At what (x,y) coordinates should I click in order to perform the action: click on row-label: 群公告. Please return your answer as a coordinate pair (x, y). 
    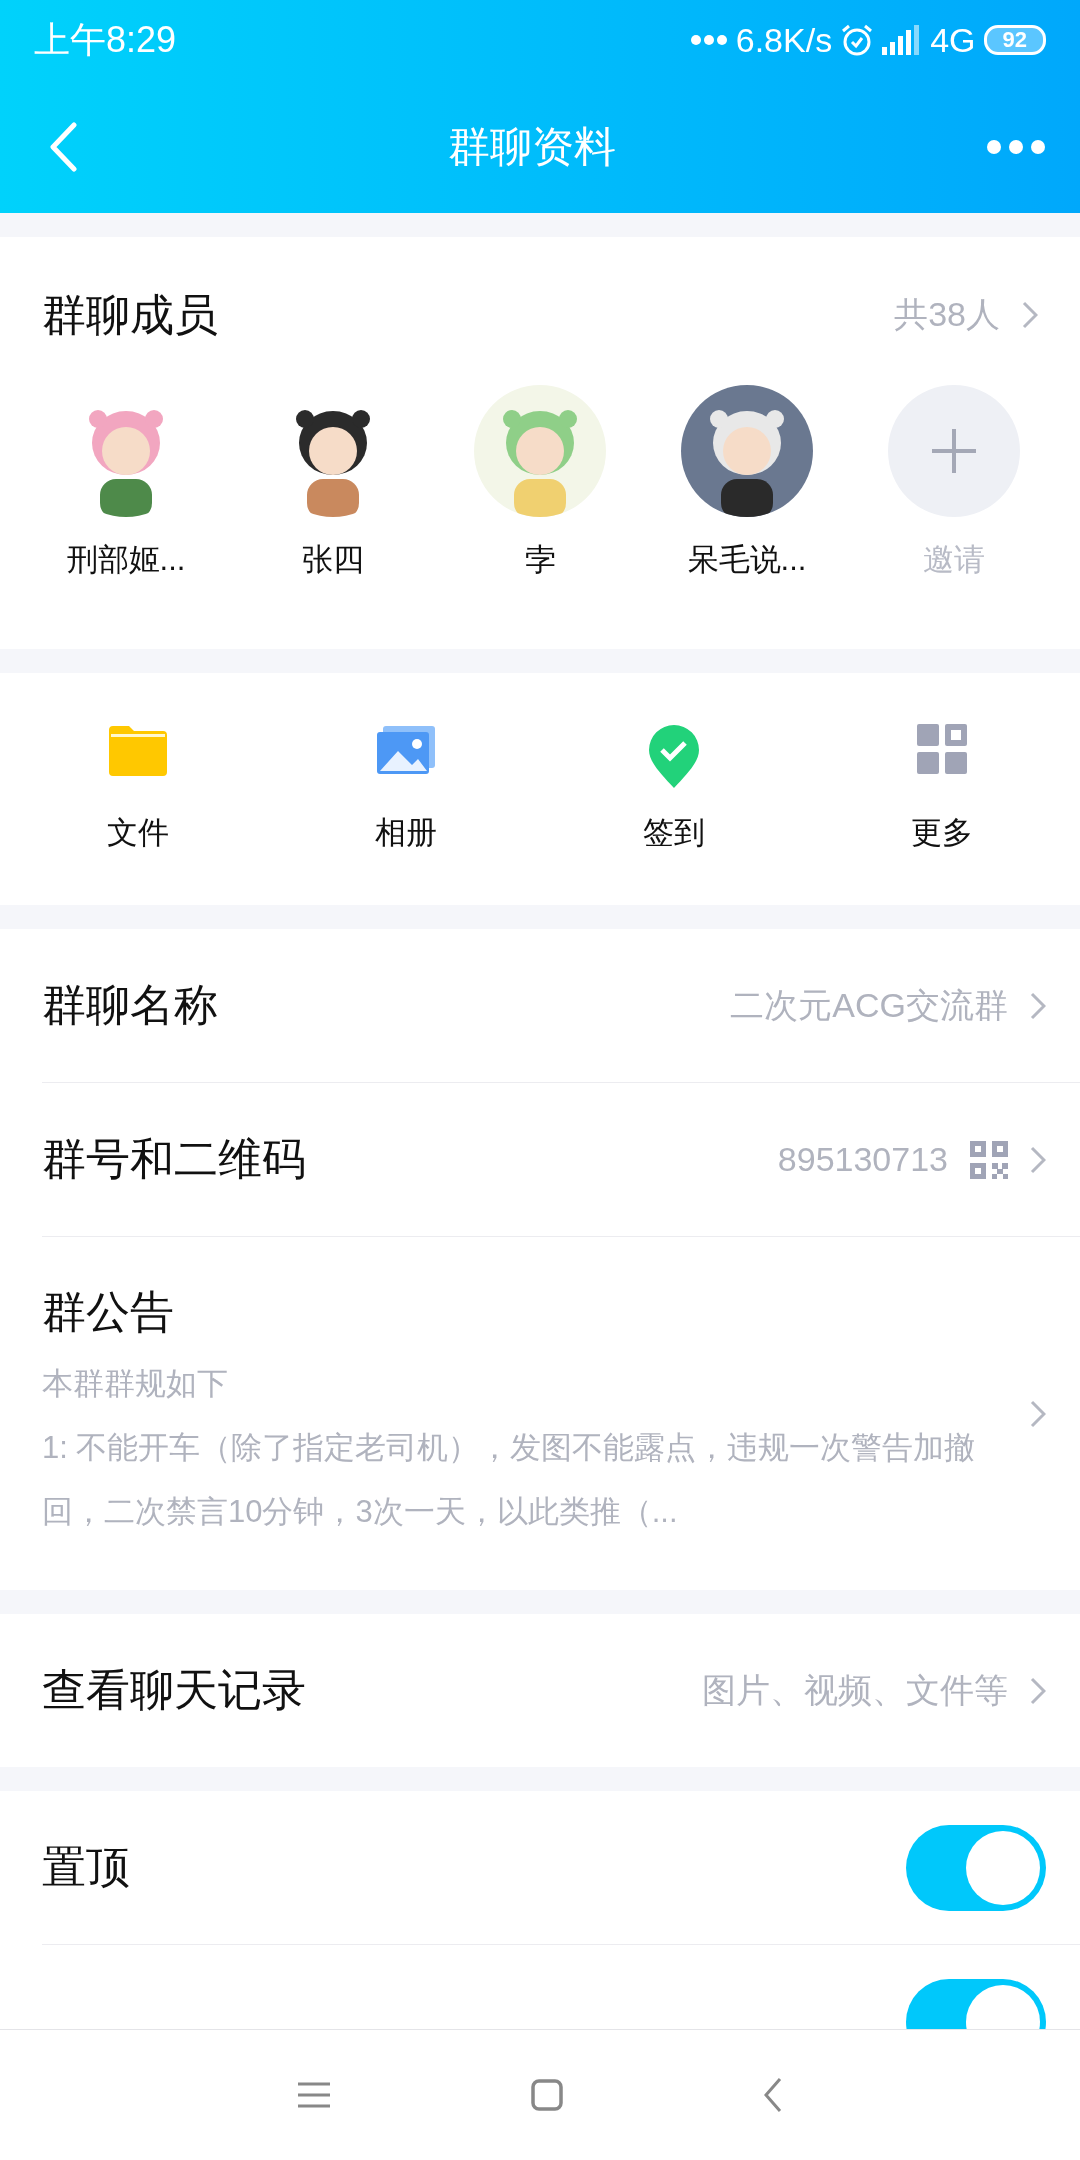
    Looking at the image, I should click on (108, 1312).